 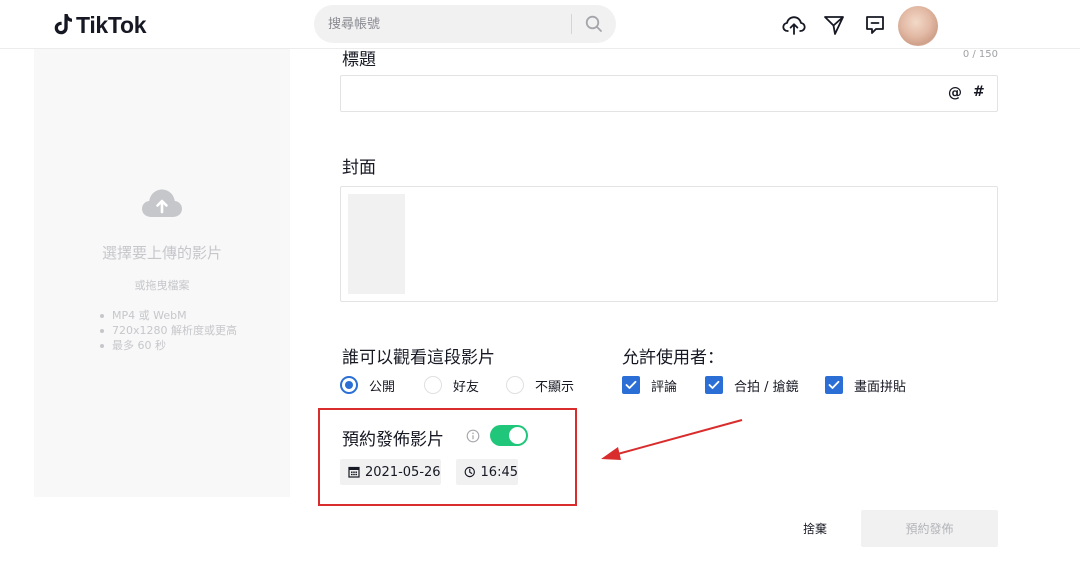 I want to click on allow-duet-stitch-option: 合拍 / 搶鏡, so click(x=752, y=385).